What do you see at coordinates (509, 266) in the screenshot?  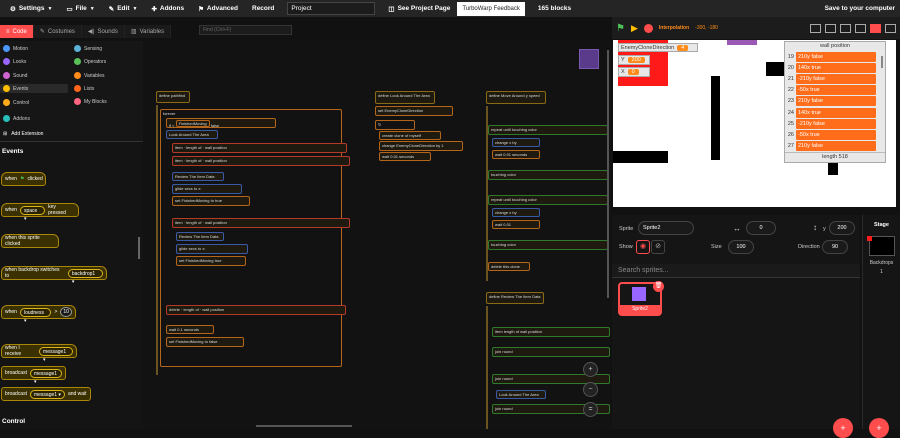 I see `delete-clone-block: delete this clone` at bounding box center [509, 266].